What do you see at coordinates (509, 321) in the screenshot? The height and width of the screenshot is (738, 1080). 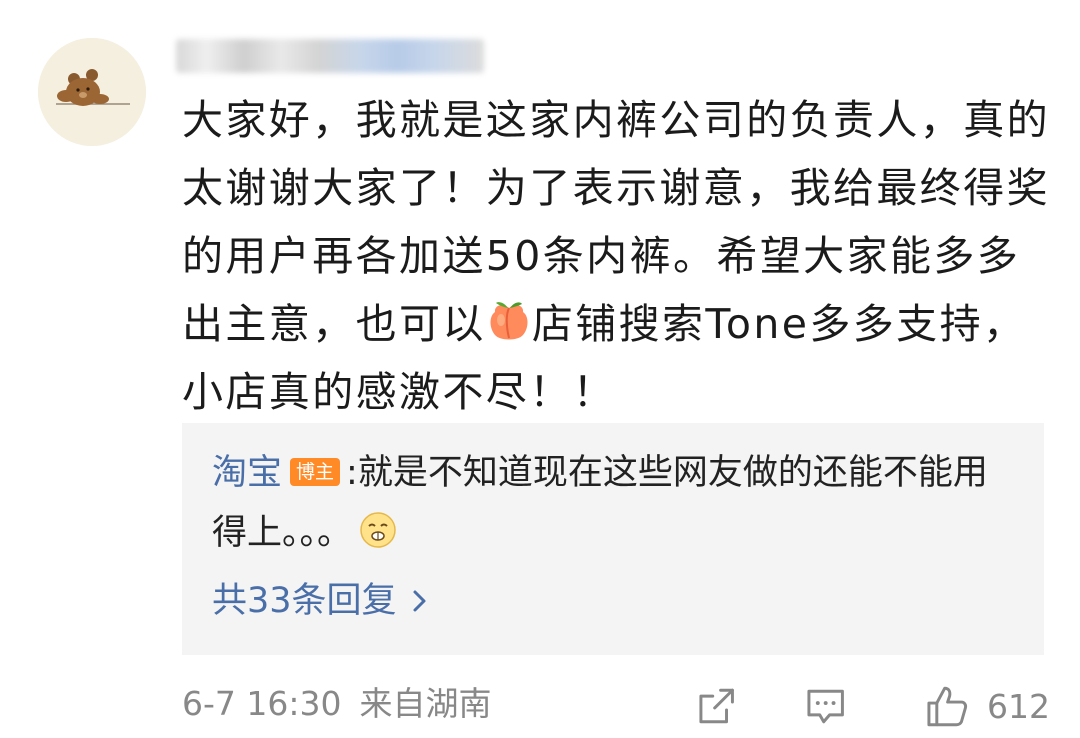 I see `peach-icon` at bounding box center [509, 321].